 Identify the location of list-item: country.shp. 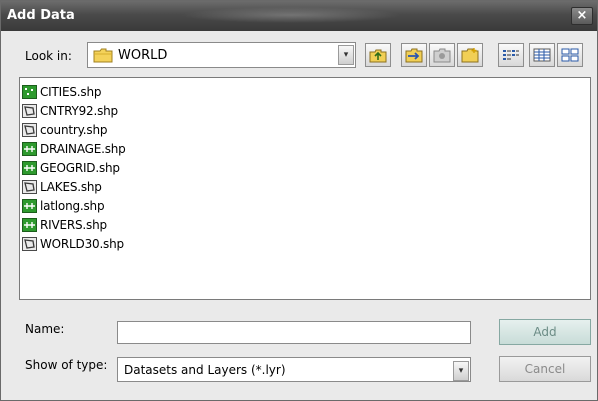
(64, 129).